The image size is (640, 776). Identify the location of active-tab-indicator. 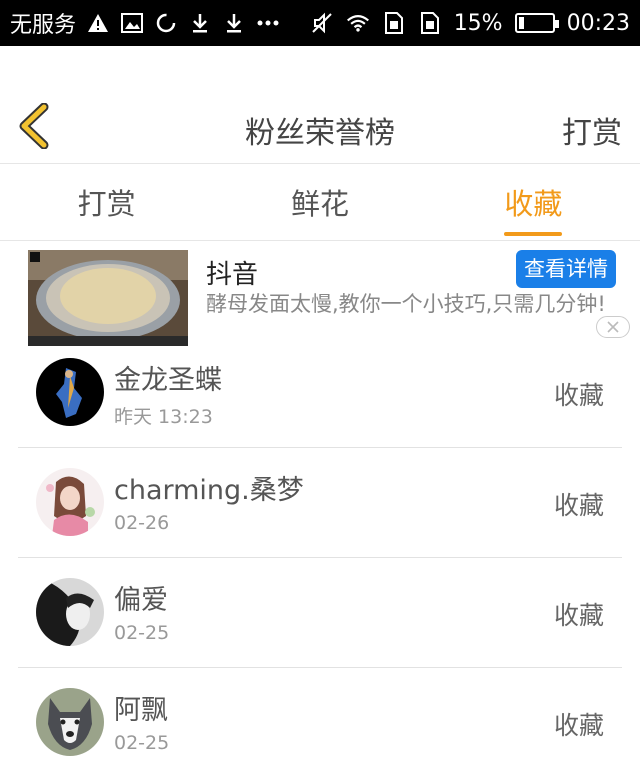
(533, 234).